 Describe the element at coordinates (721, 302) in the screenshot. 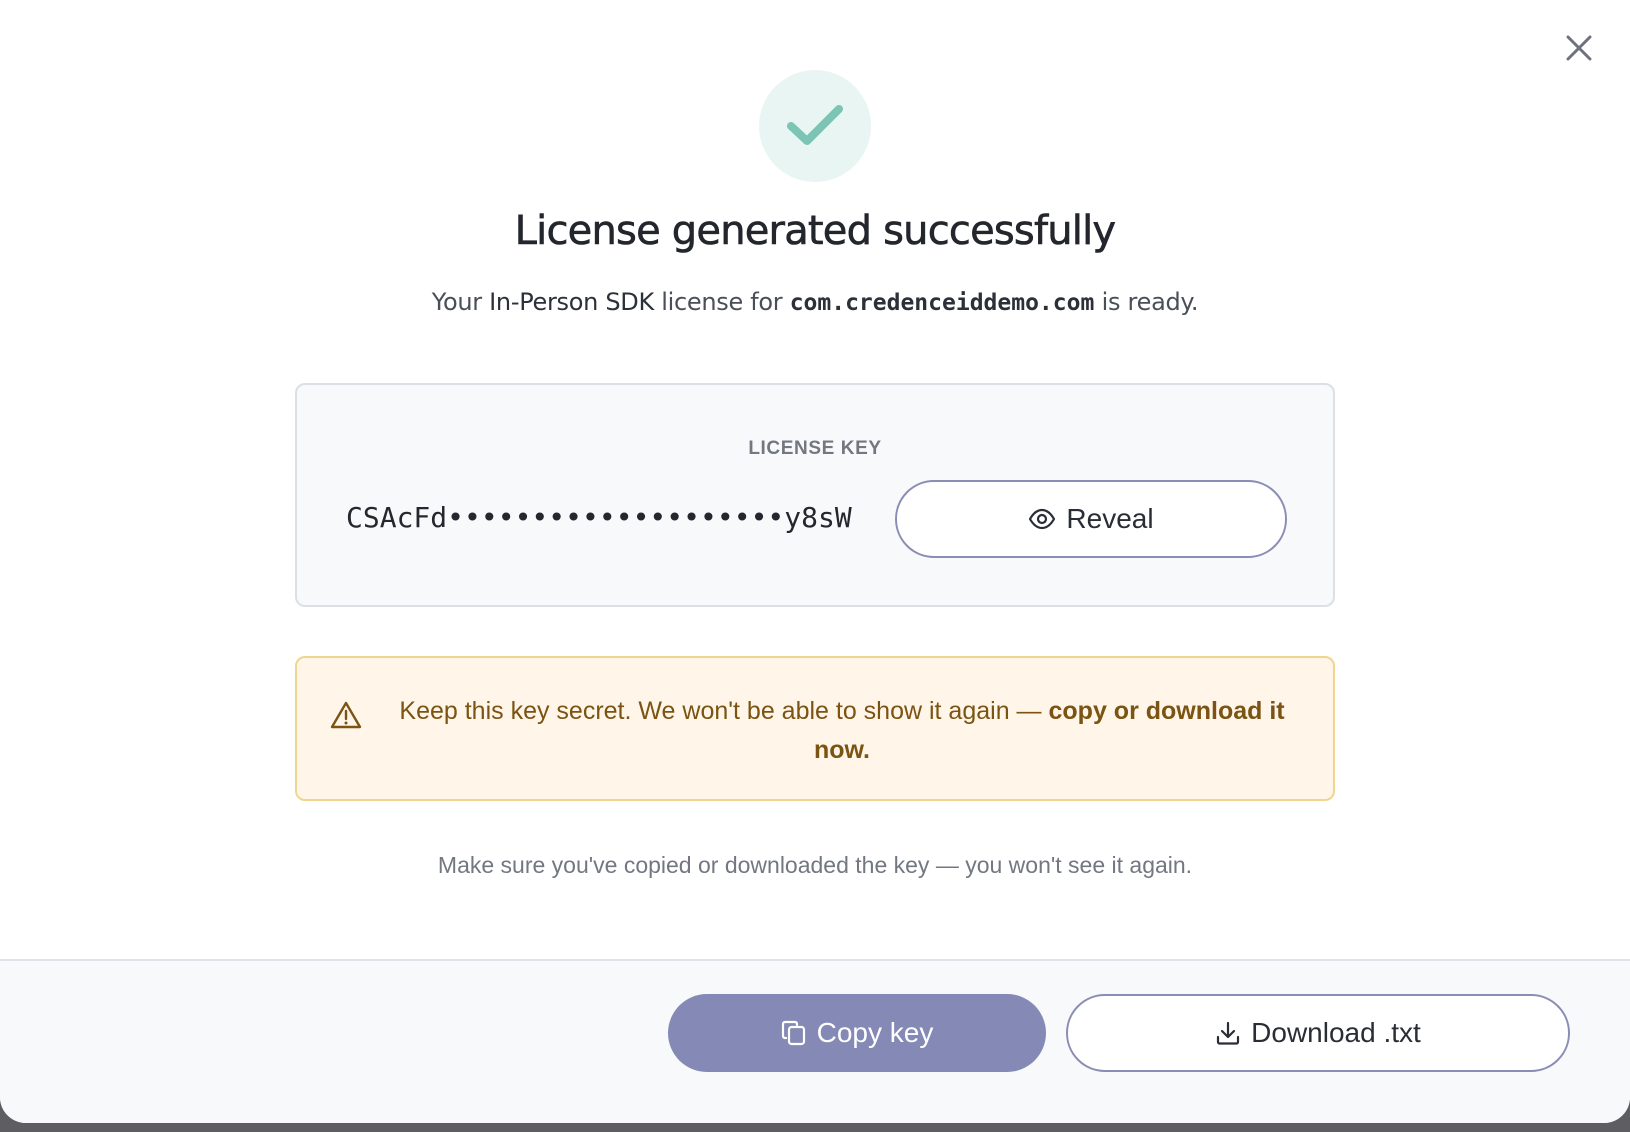

I see `subtitle-middle: license for` at that location.